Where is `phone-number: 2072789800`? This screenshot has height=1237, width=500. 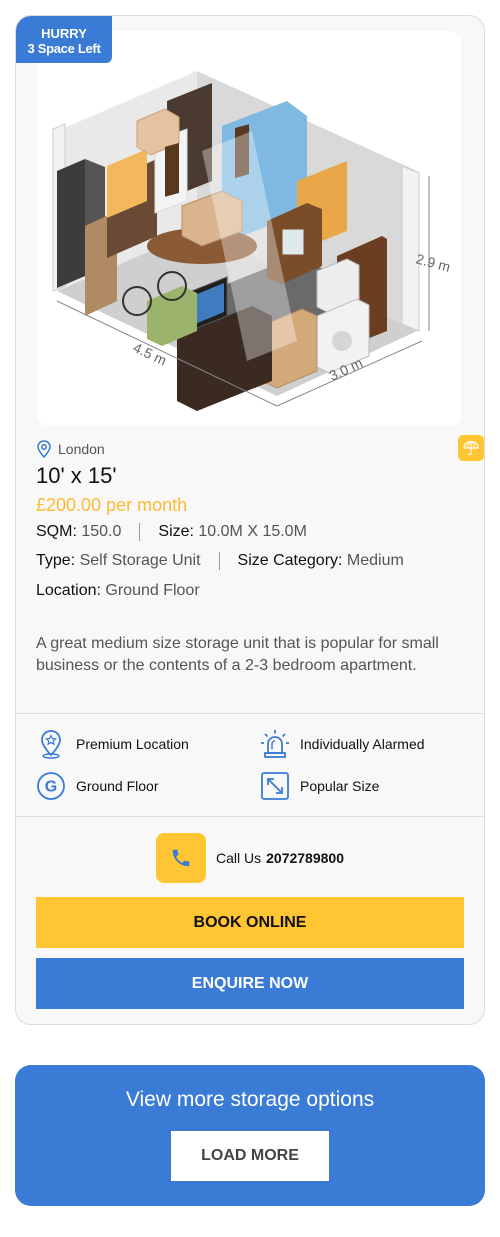 phone-number: 2072789800 is located at coordinates (305, 858).